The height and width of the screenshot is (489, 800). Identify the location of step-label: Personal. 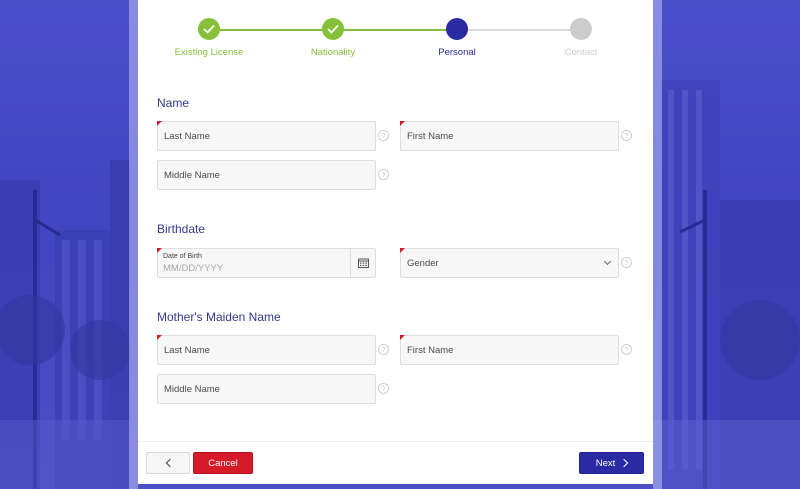
(457, 52).